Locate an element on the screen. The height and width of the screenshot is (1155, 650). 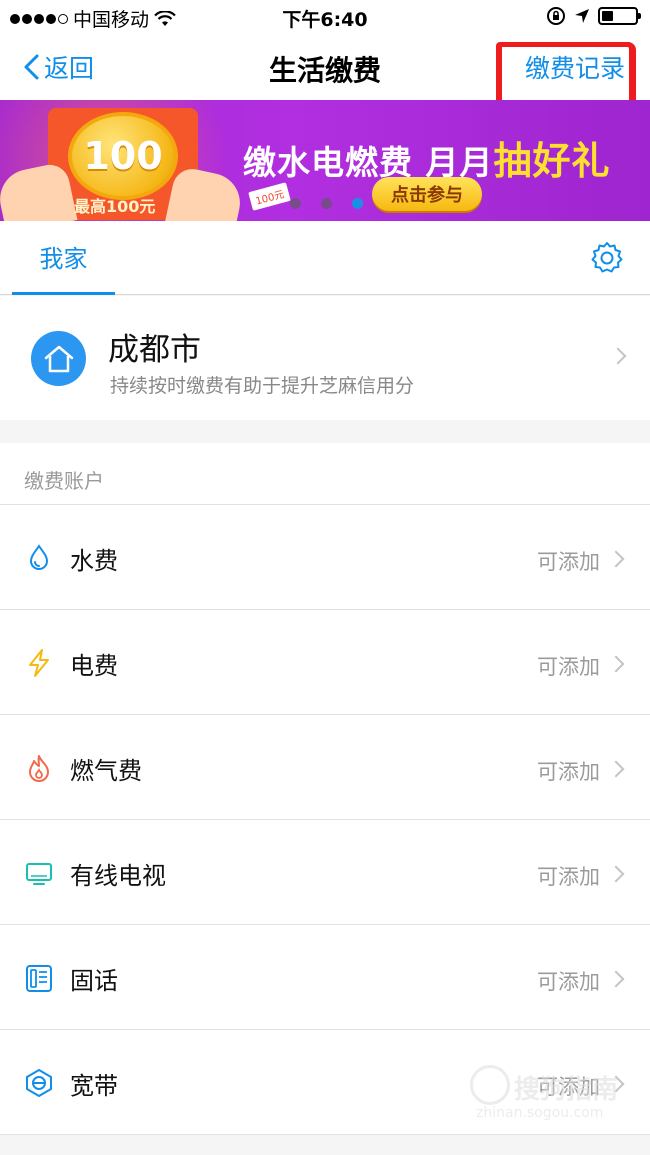
settings-gear-icon is located at coordinates (607, 258).